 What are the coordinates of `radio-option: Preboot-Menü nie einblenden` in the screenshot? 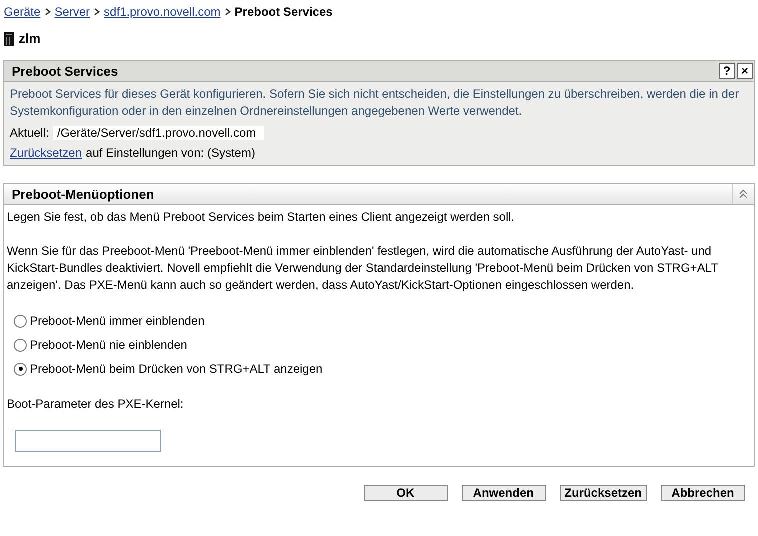 It's located at (382, 345).